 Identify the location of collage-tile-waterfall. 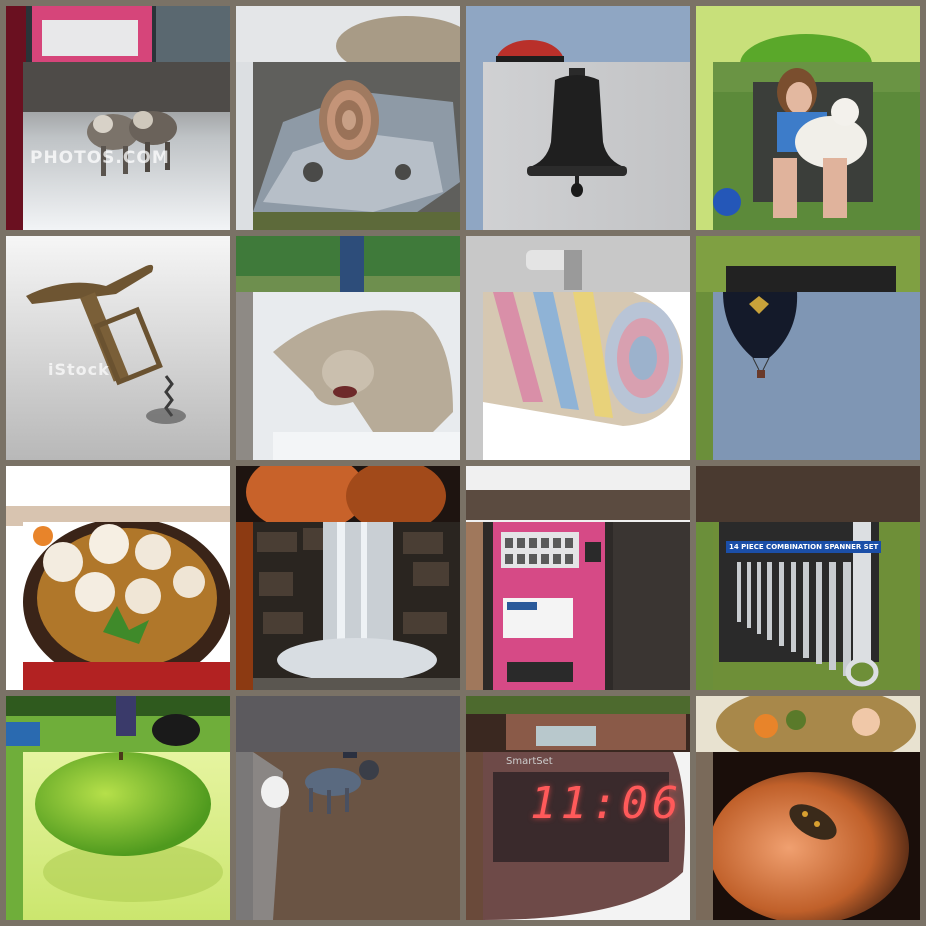
(348, 578).